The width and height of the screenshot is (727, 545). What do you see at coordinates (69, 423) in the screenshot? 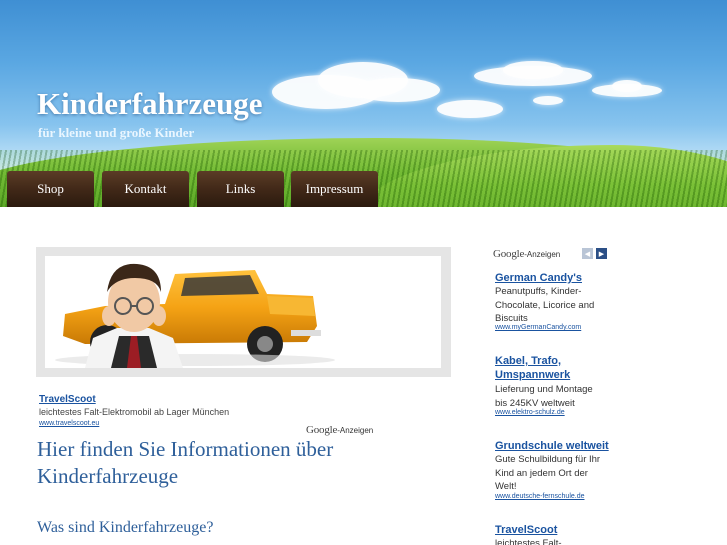
I see `ad-url-link: www.travelscoot.eu` at bounding box center [69, 423].